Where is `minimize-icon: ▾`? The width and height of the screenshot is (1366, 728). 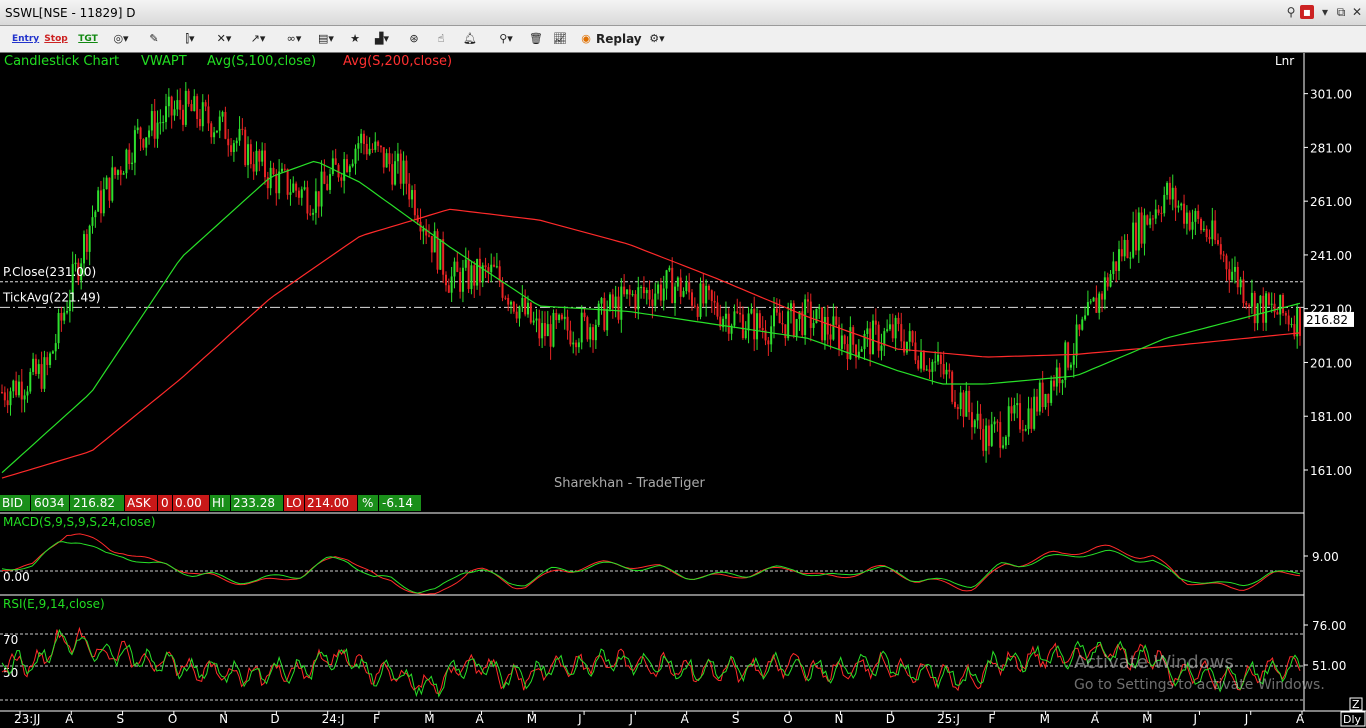
minimize-icon: ▾ is located at coordinates (1325, 12).